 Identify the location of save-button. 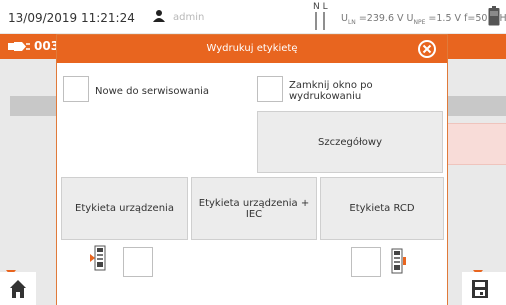
(484, 288).